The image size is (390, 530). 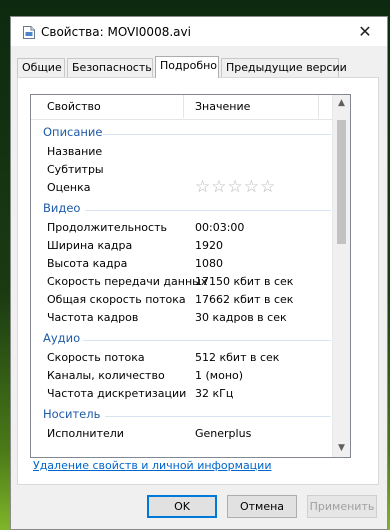 What do you see at coordinates (182, 264) in the screenshot?
I see `list-item: Высота кадра 1080` at bounding box center [182, 264].